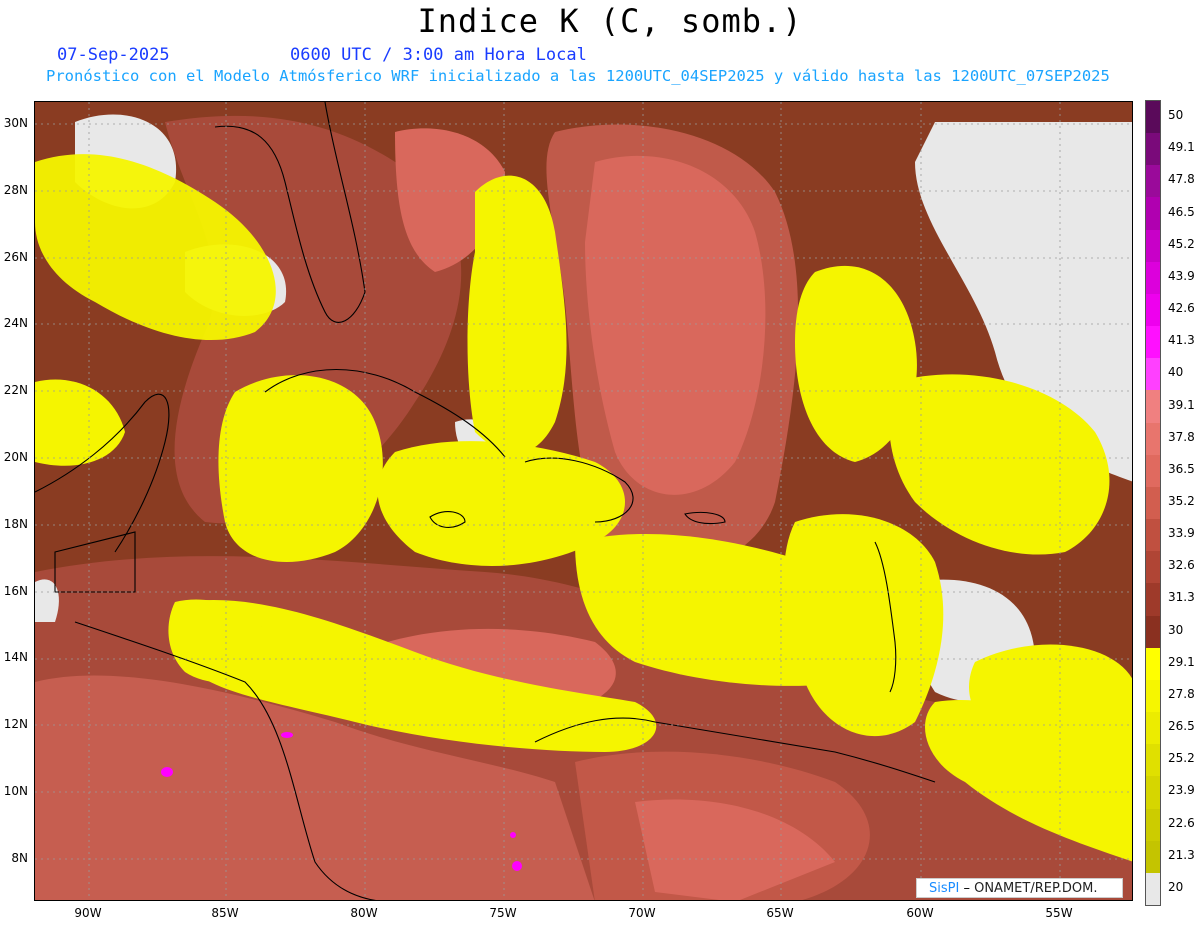  I want to click on colorbar-label: 39.1, so click(1181, 404).